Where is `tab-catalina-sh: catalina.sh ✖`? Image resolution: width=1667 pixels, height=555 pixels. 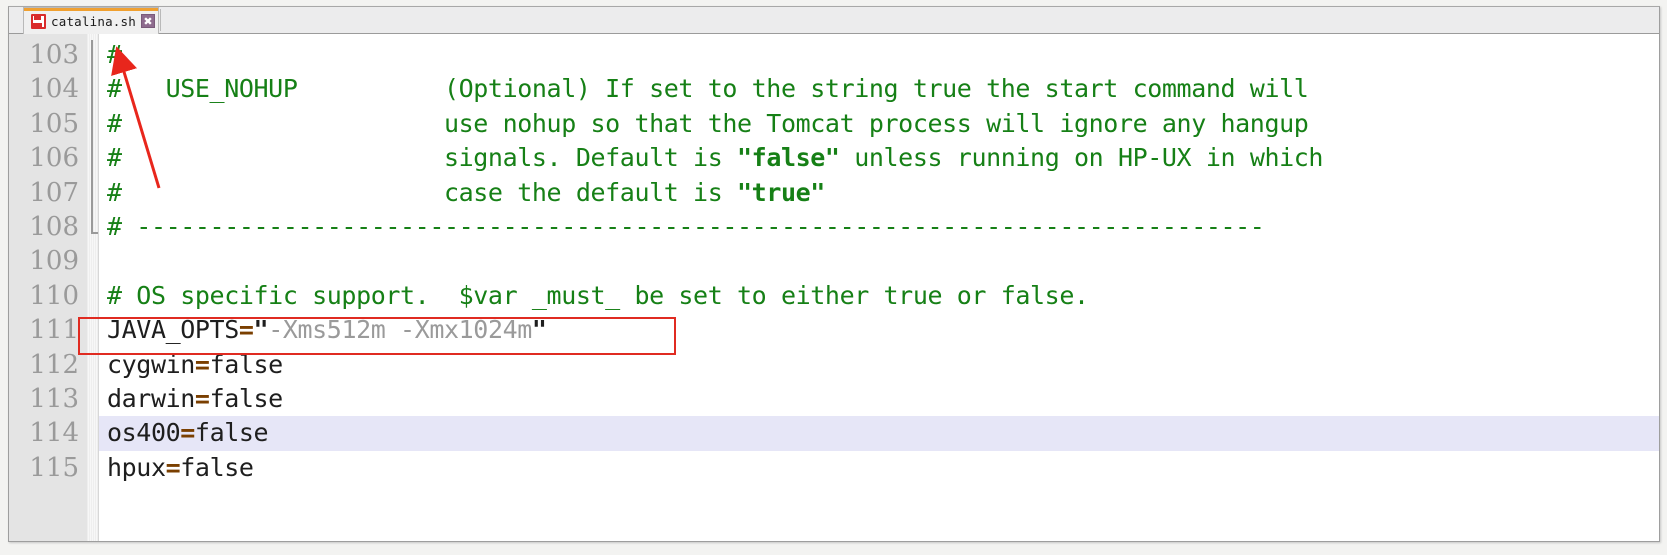
tab-catalina-sh: catalina.sh ✖ is located at coordinates (91, 20).